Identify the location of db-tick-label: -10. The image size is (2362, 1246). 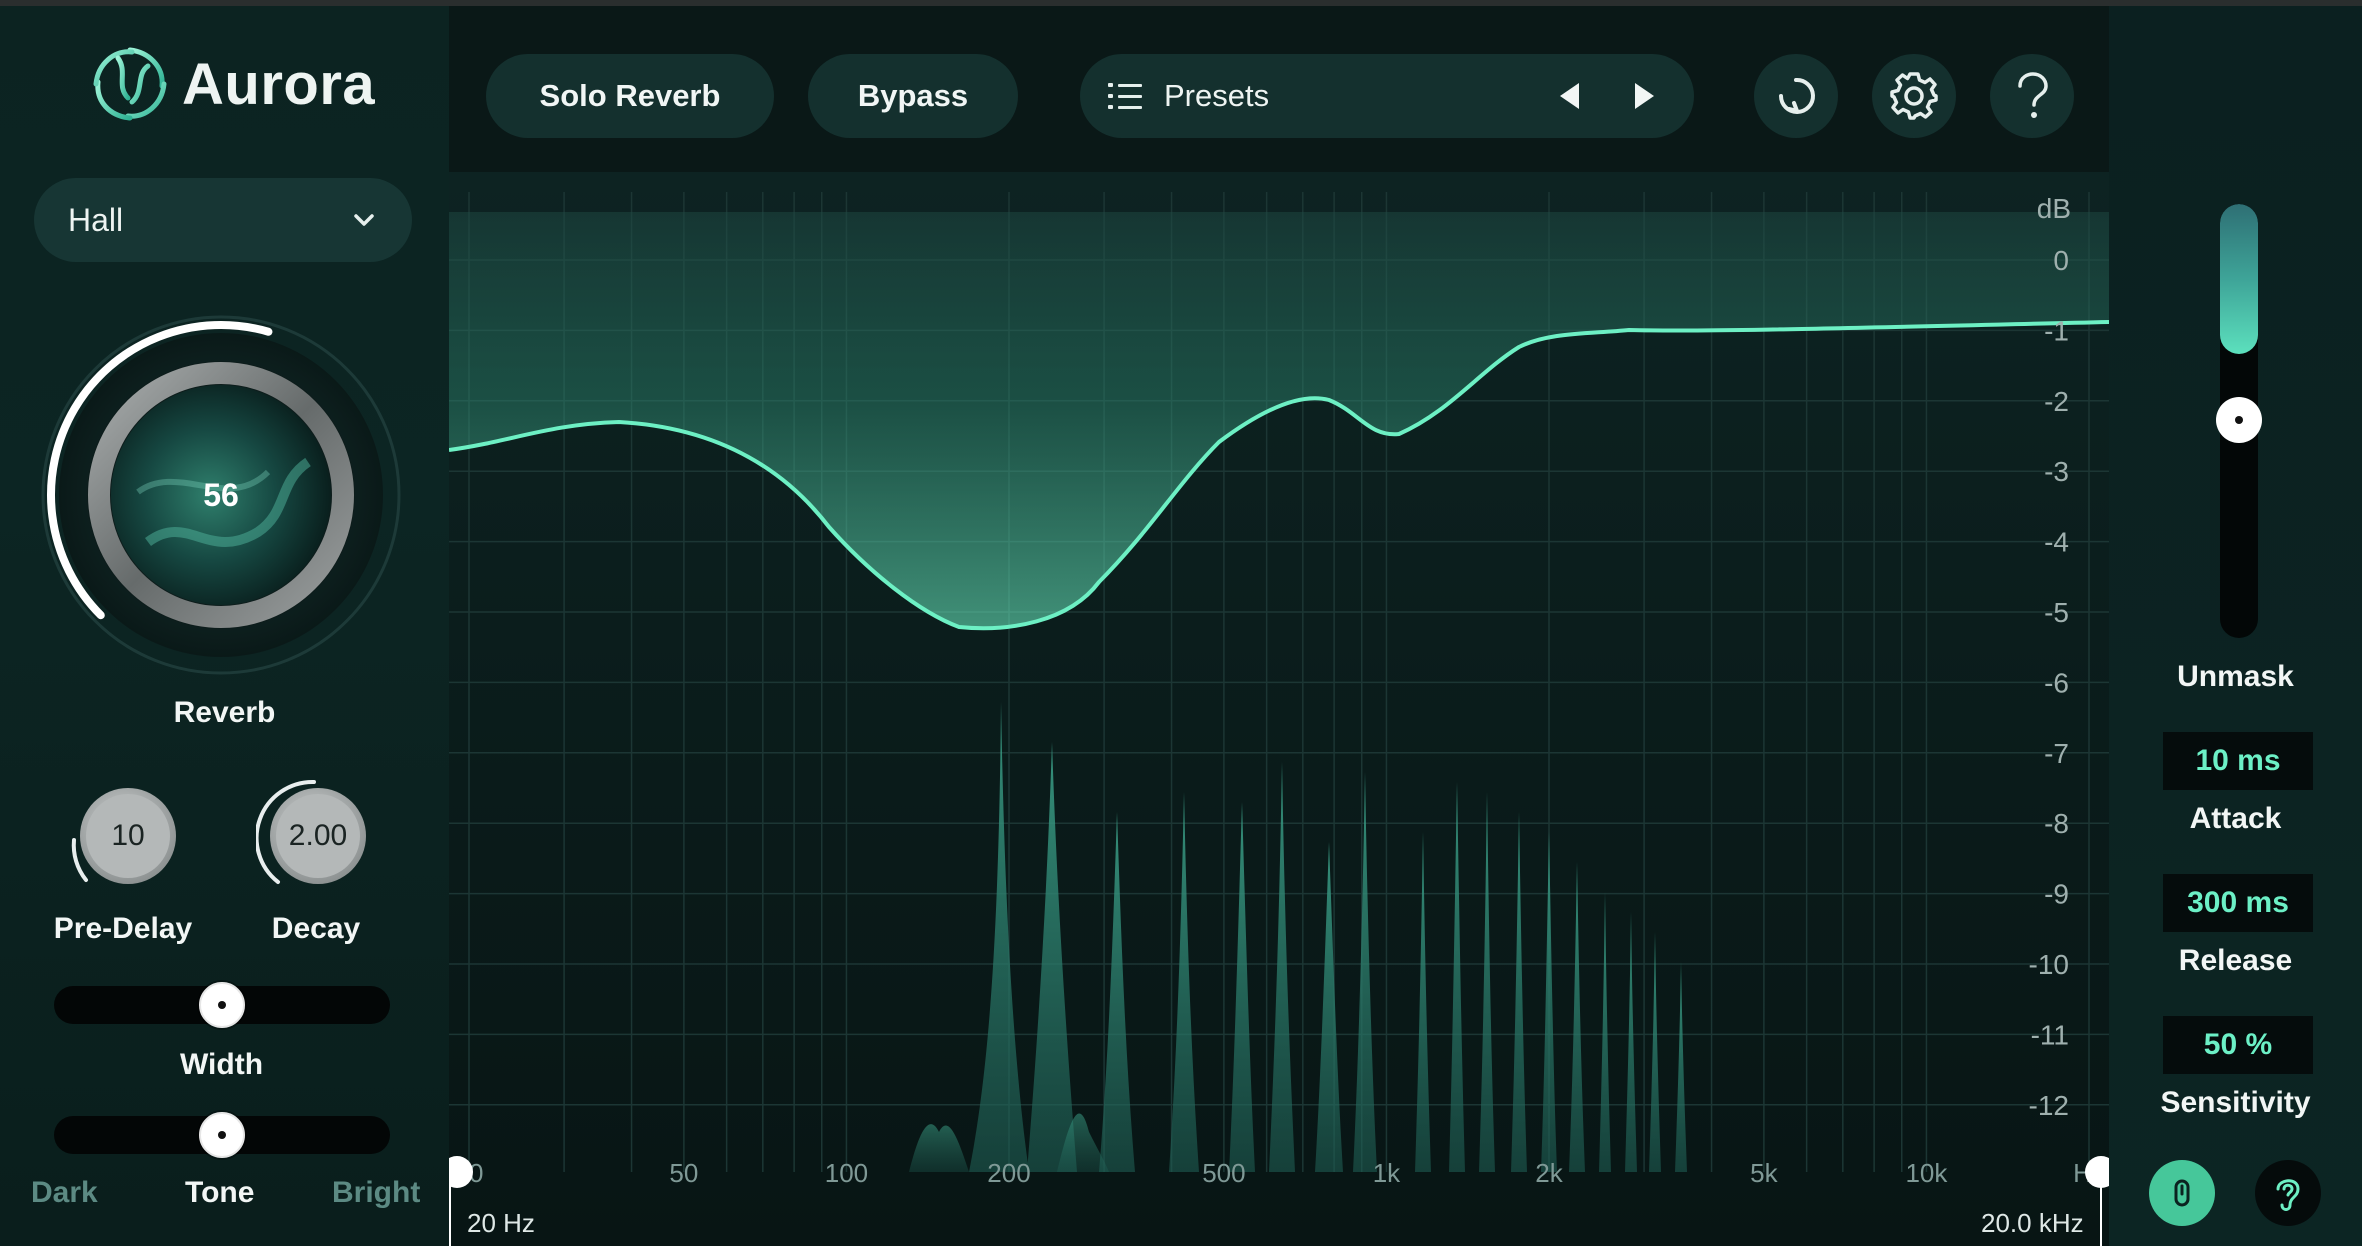
(2049, 964).